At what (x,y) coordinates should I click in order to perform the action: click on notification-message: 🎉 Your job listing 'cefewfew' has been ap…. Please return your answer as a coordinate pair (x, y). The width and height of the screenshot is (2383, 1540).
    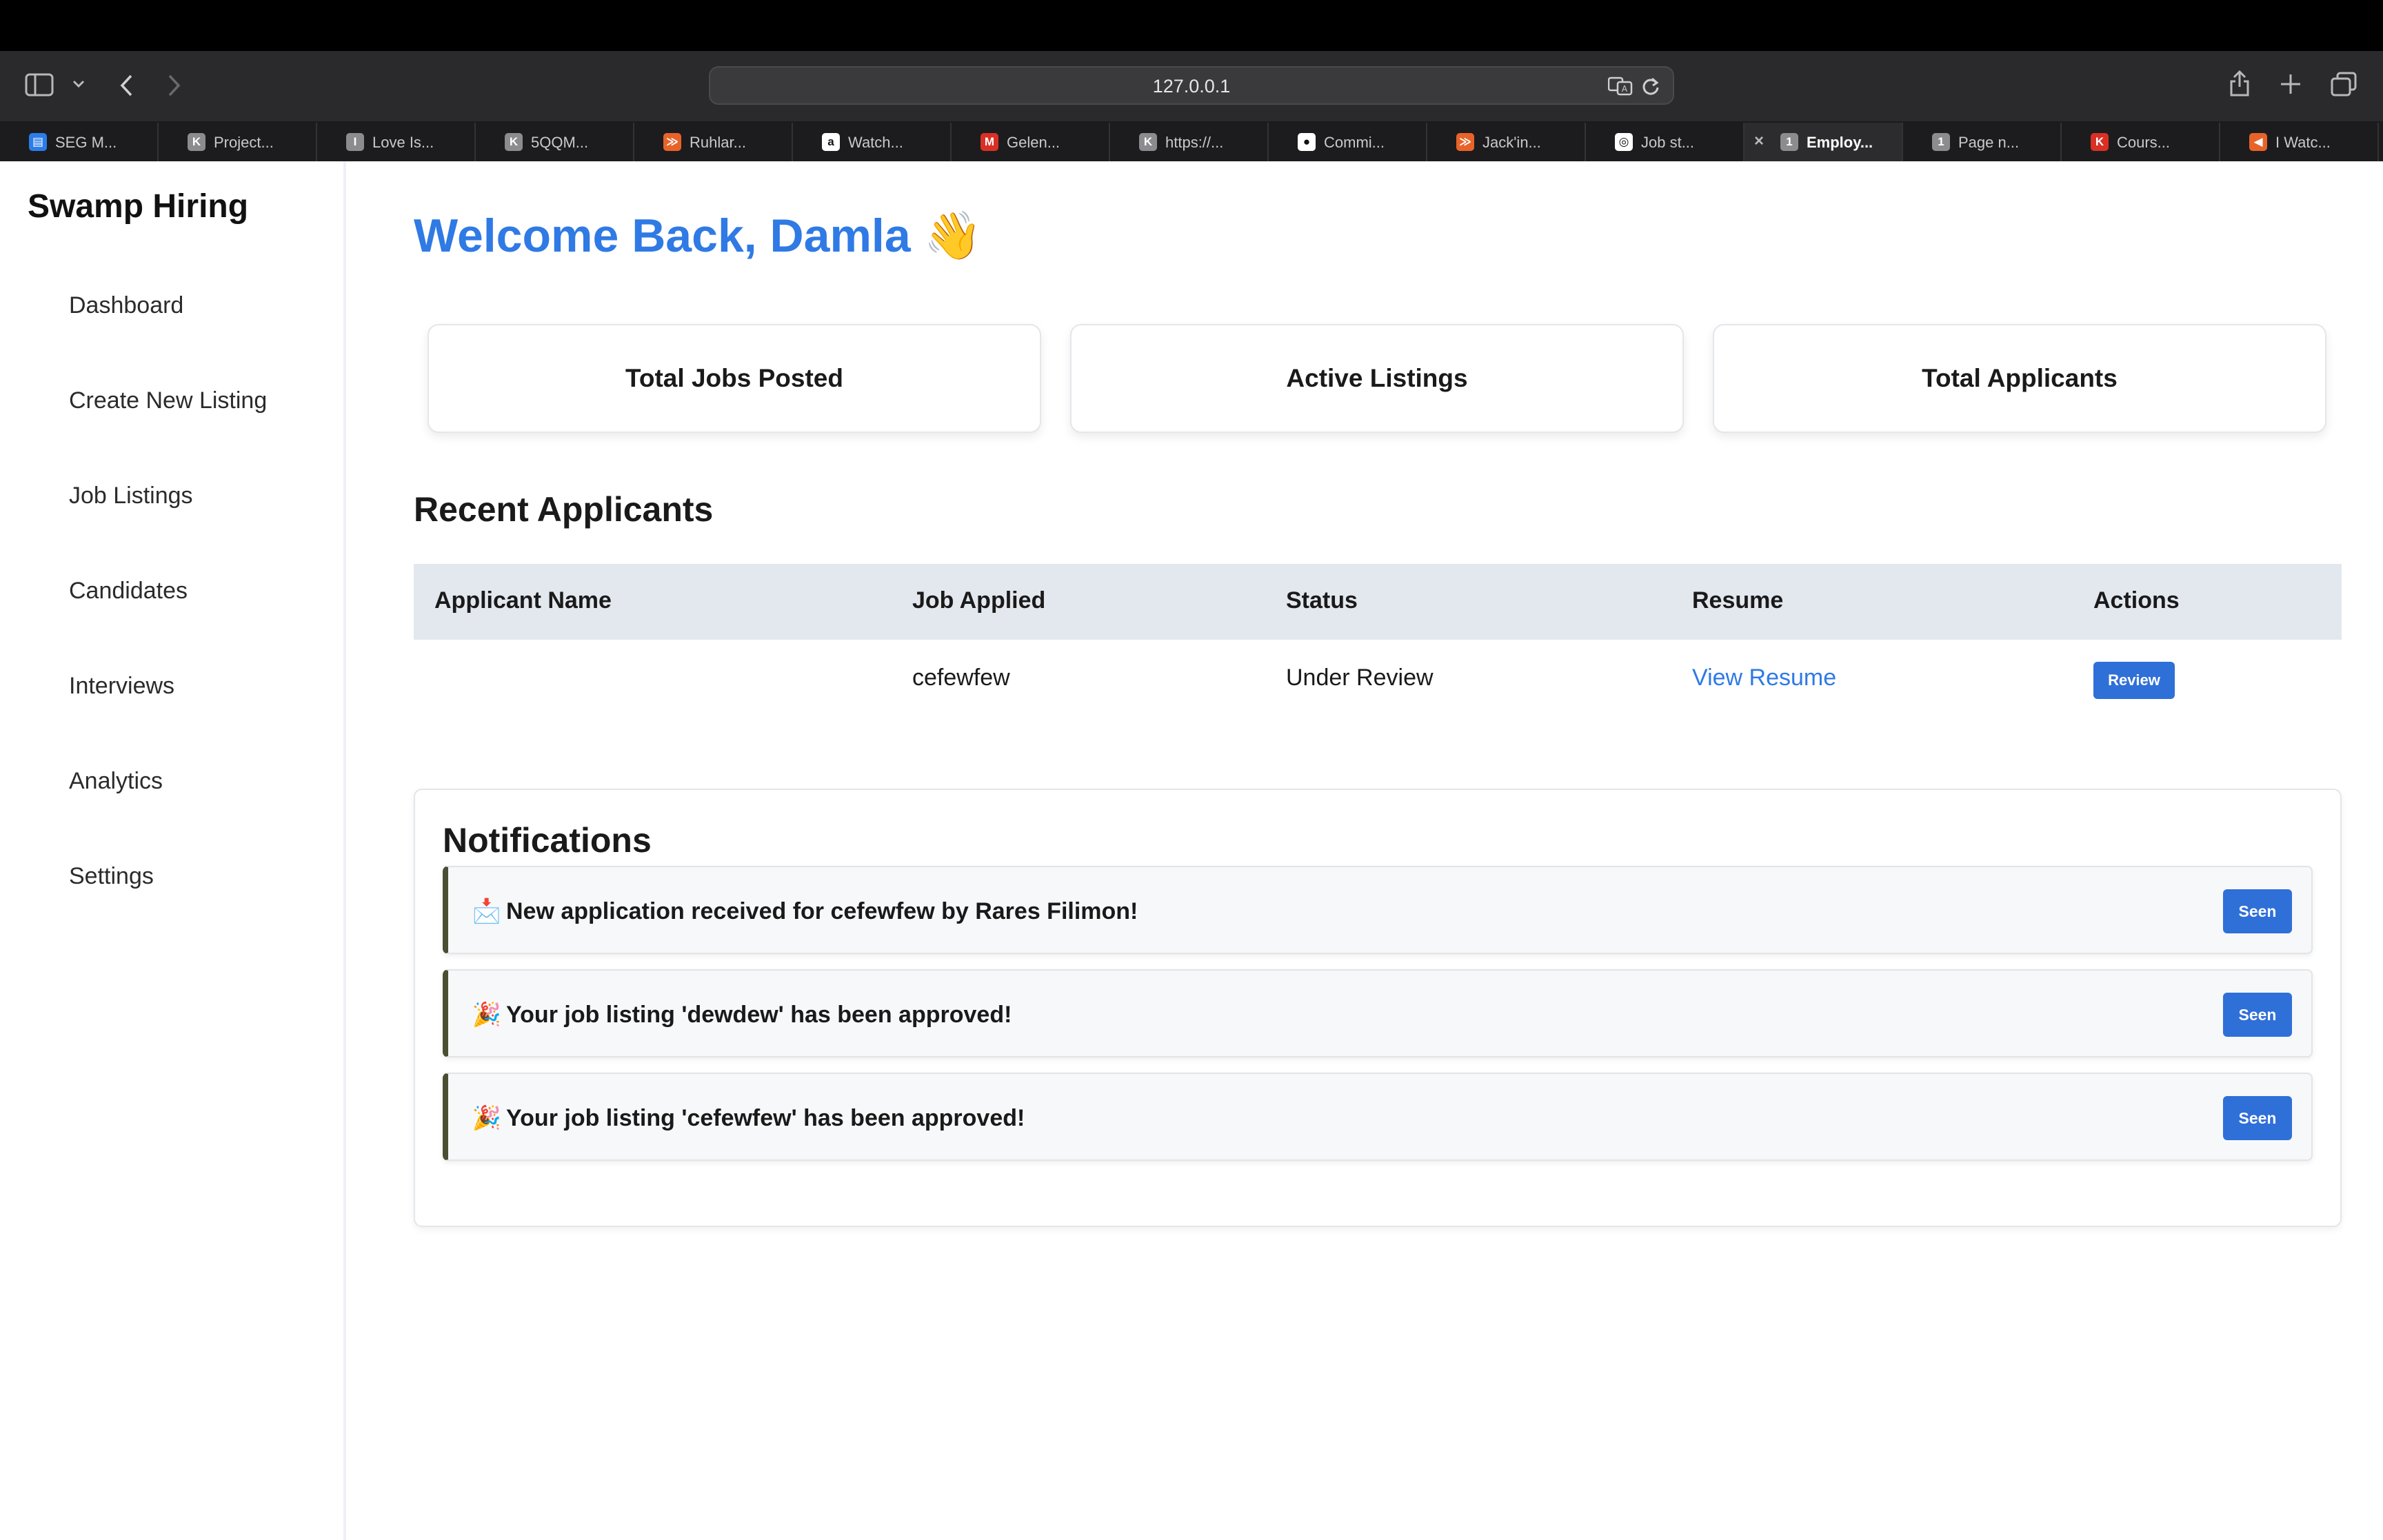
    Looking at the image, I should click on (748, 1118).